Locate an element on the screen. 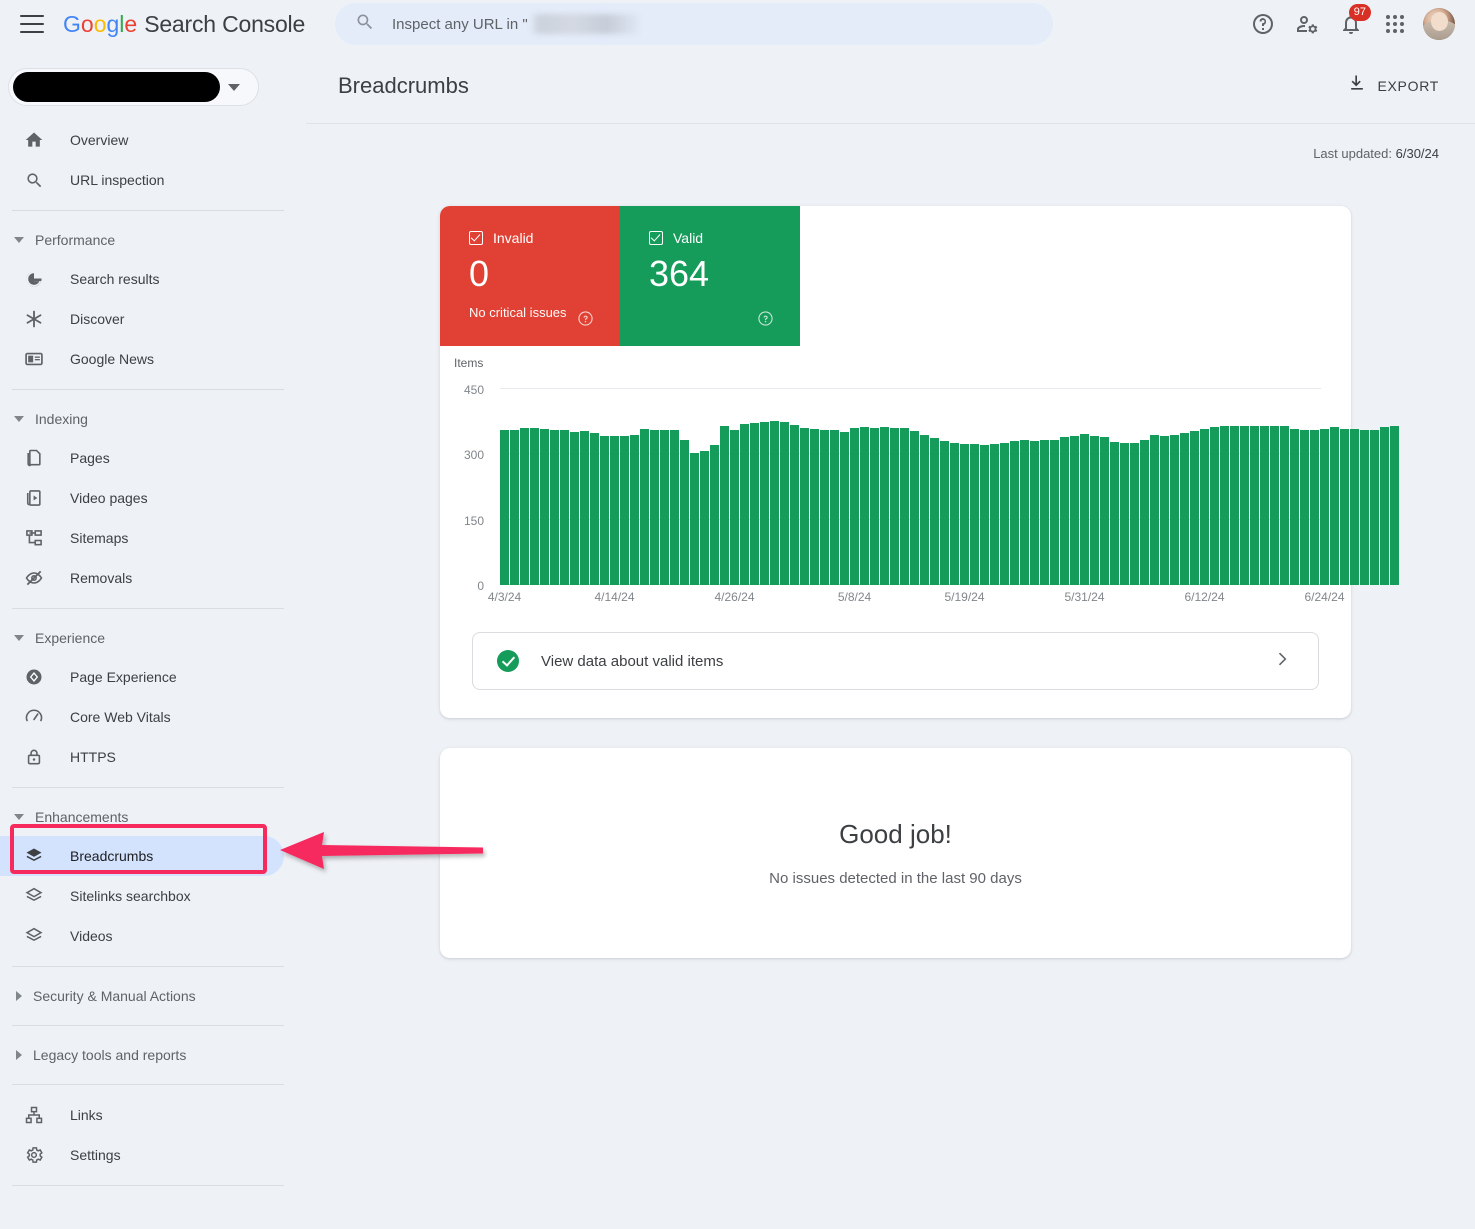 The height and width of the screenshot is (1229, 1475). sidebar-item-discover: Discover is located at coordinates (142, 319).